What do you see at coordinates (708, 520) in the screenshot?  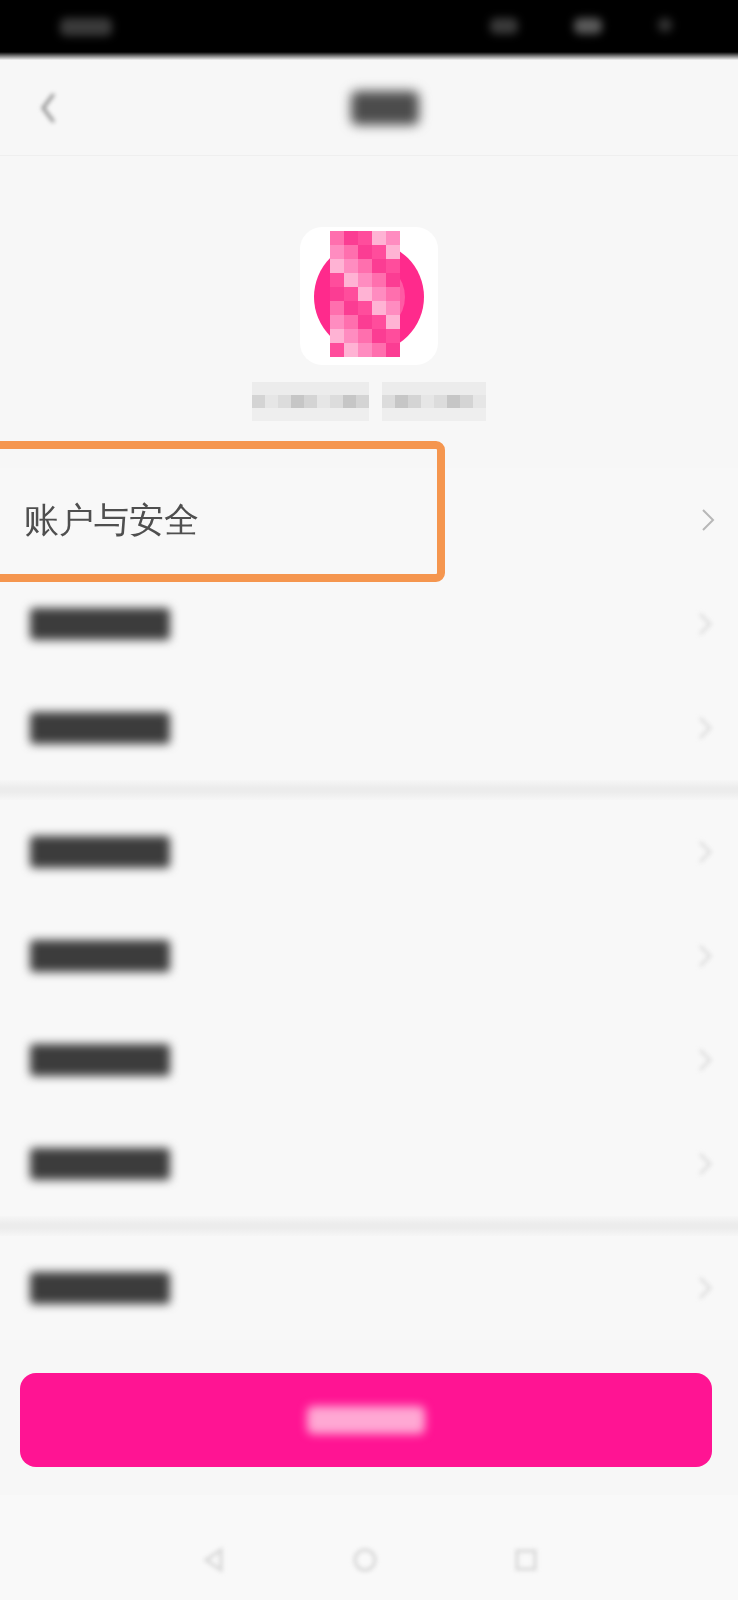 I see `chevron-right-icon` at bounding box center [708, 520].